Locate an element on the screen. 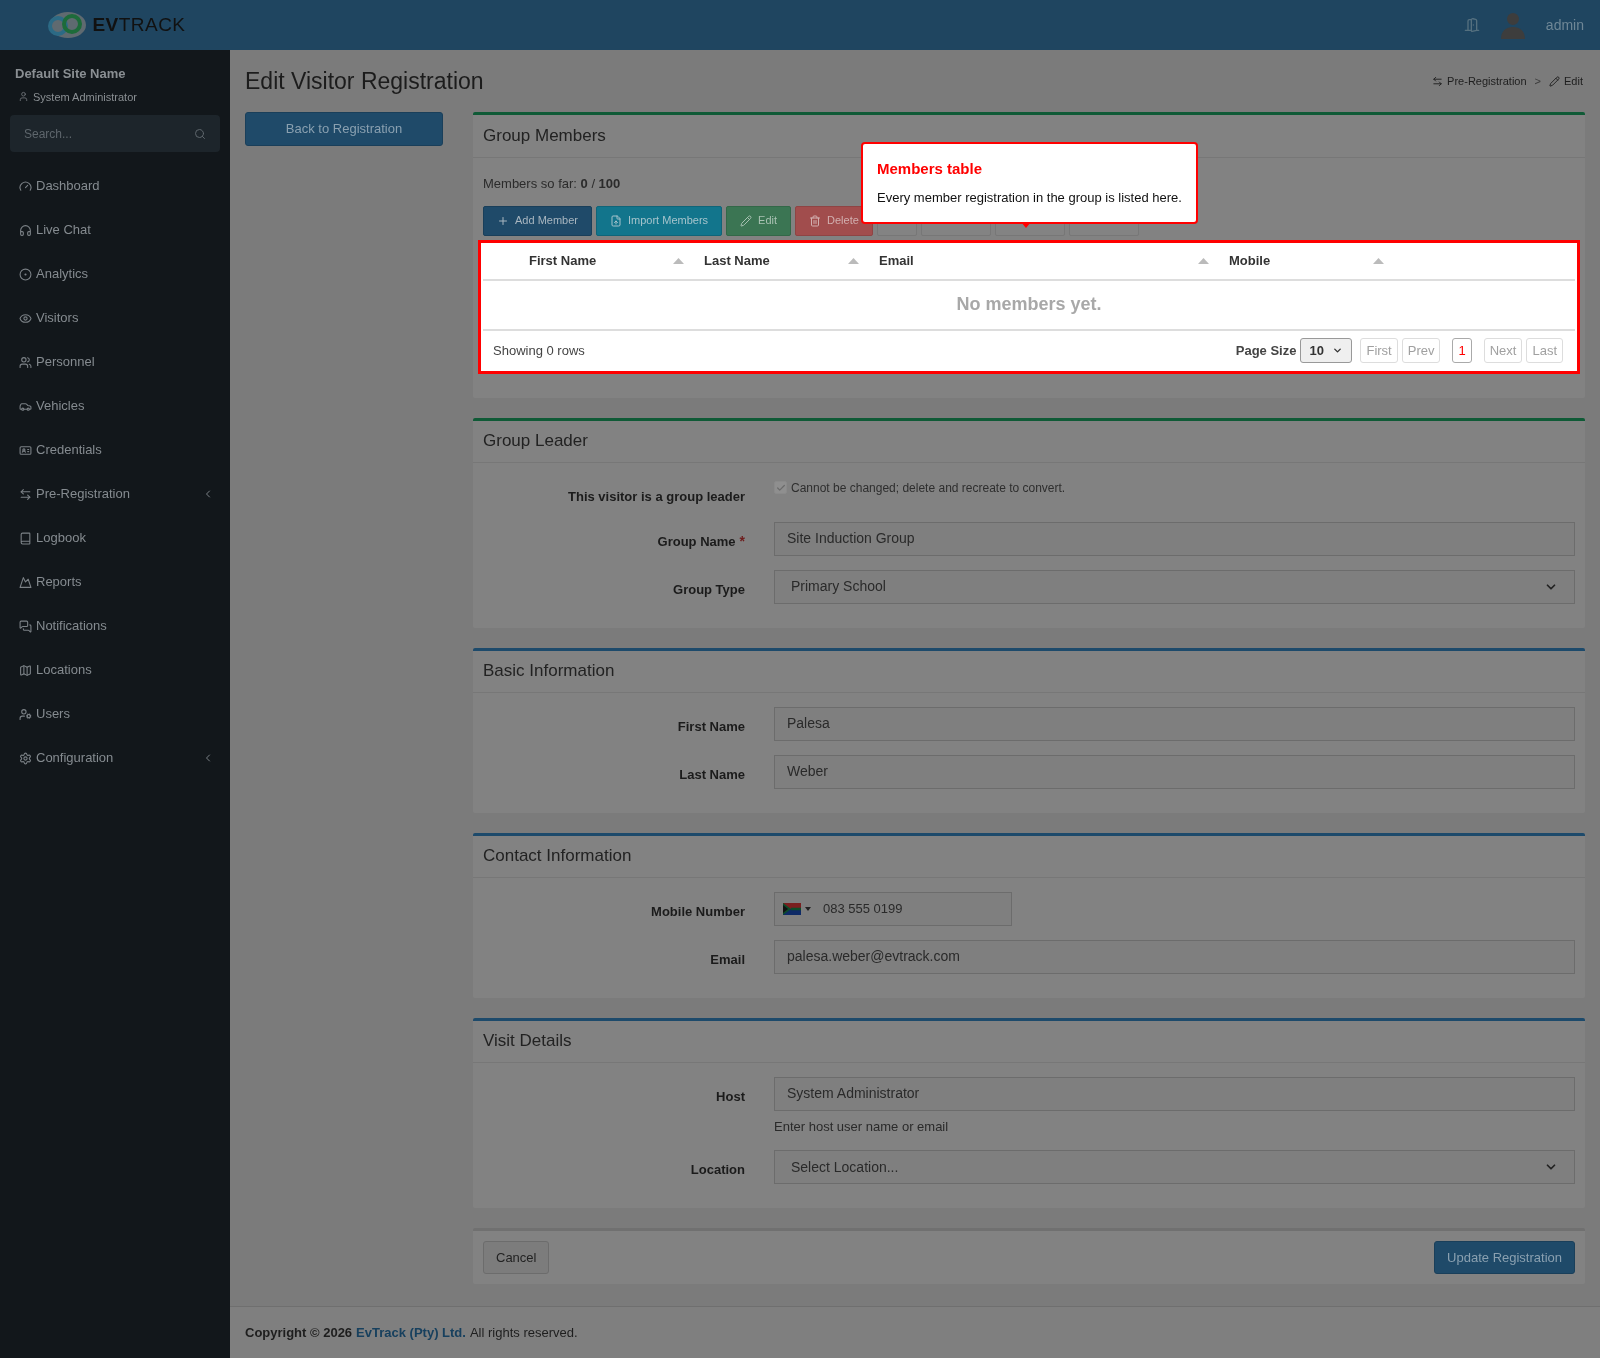  text-field: Weber is located at coordinates (1174, 771).